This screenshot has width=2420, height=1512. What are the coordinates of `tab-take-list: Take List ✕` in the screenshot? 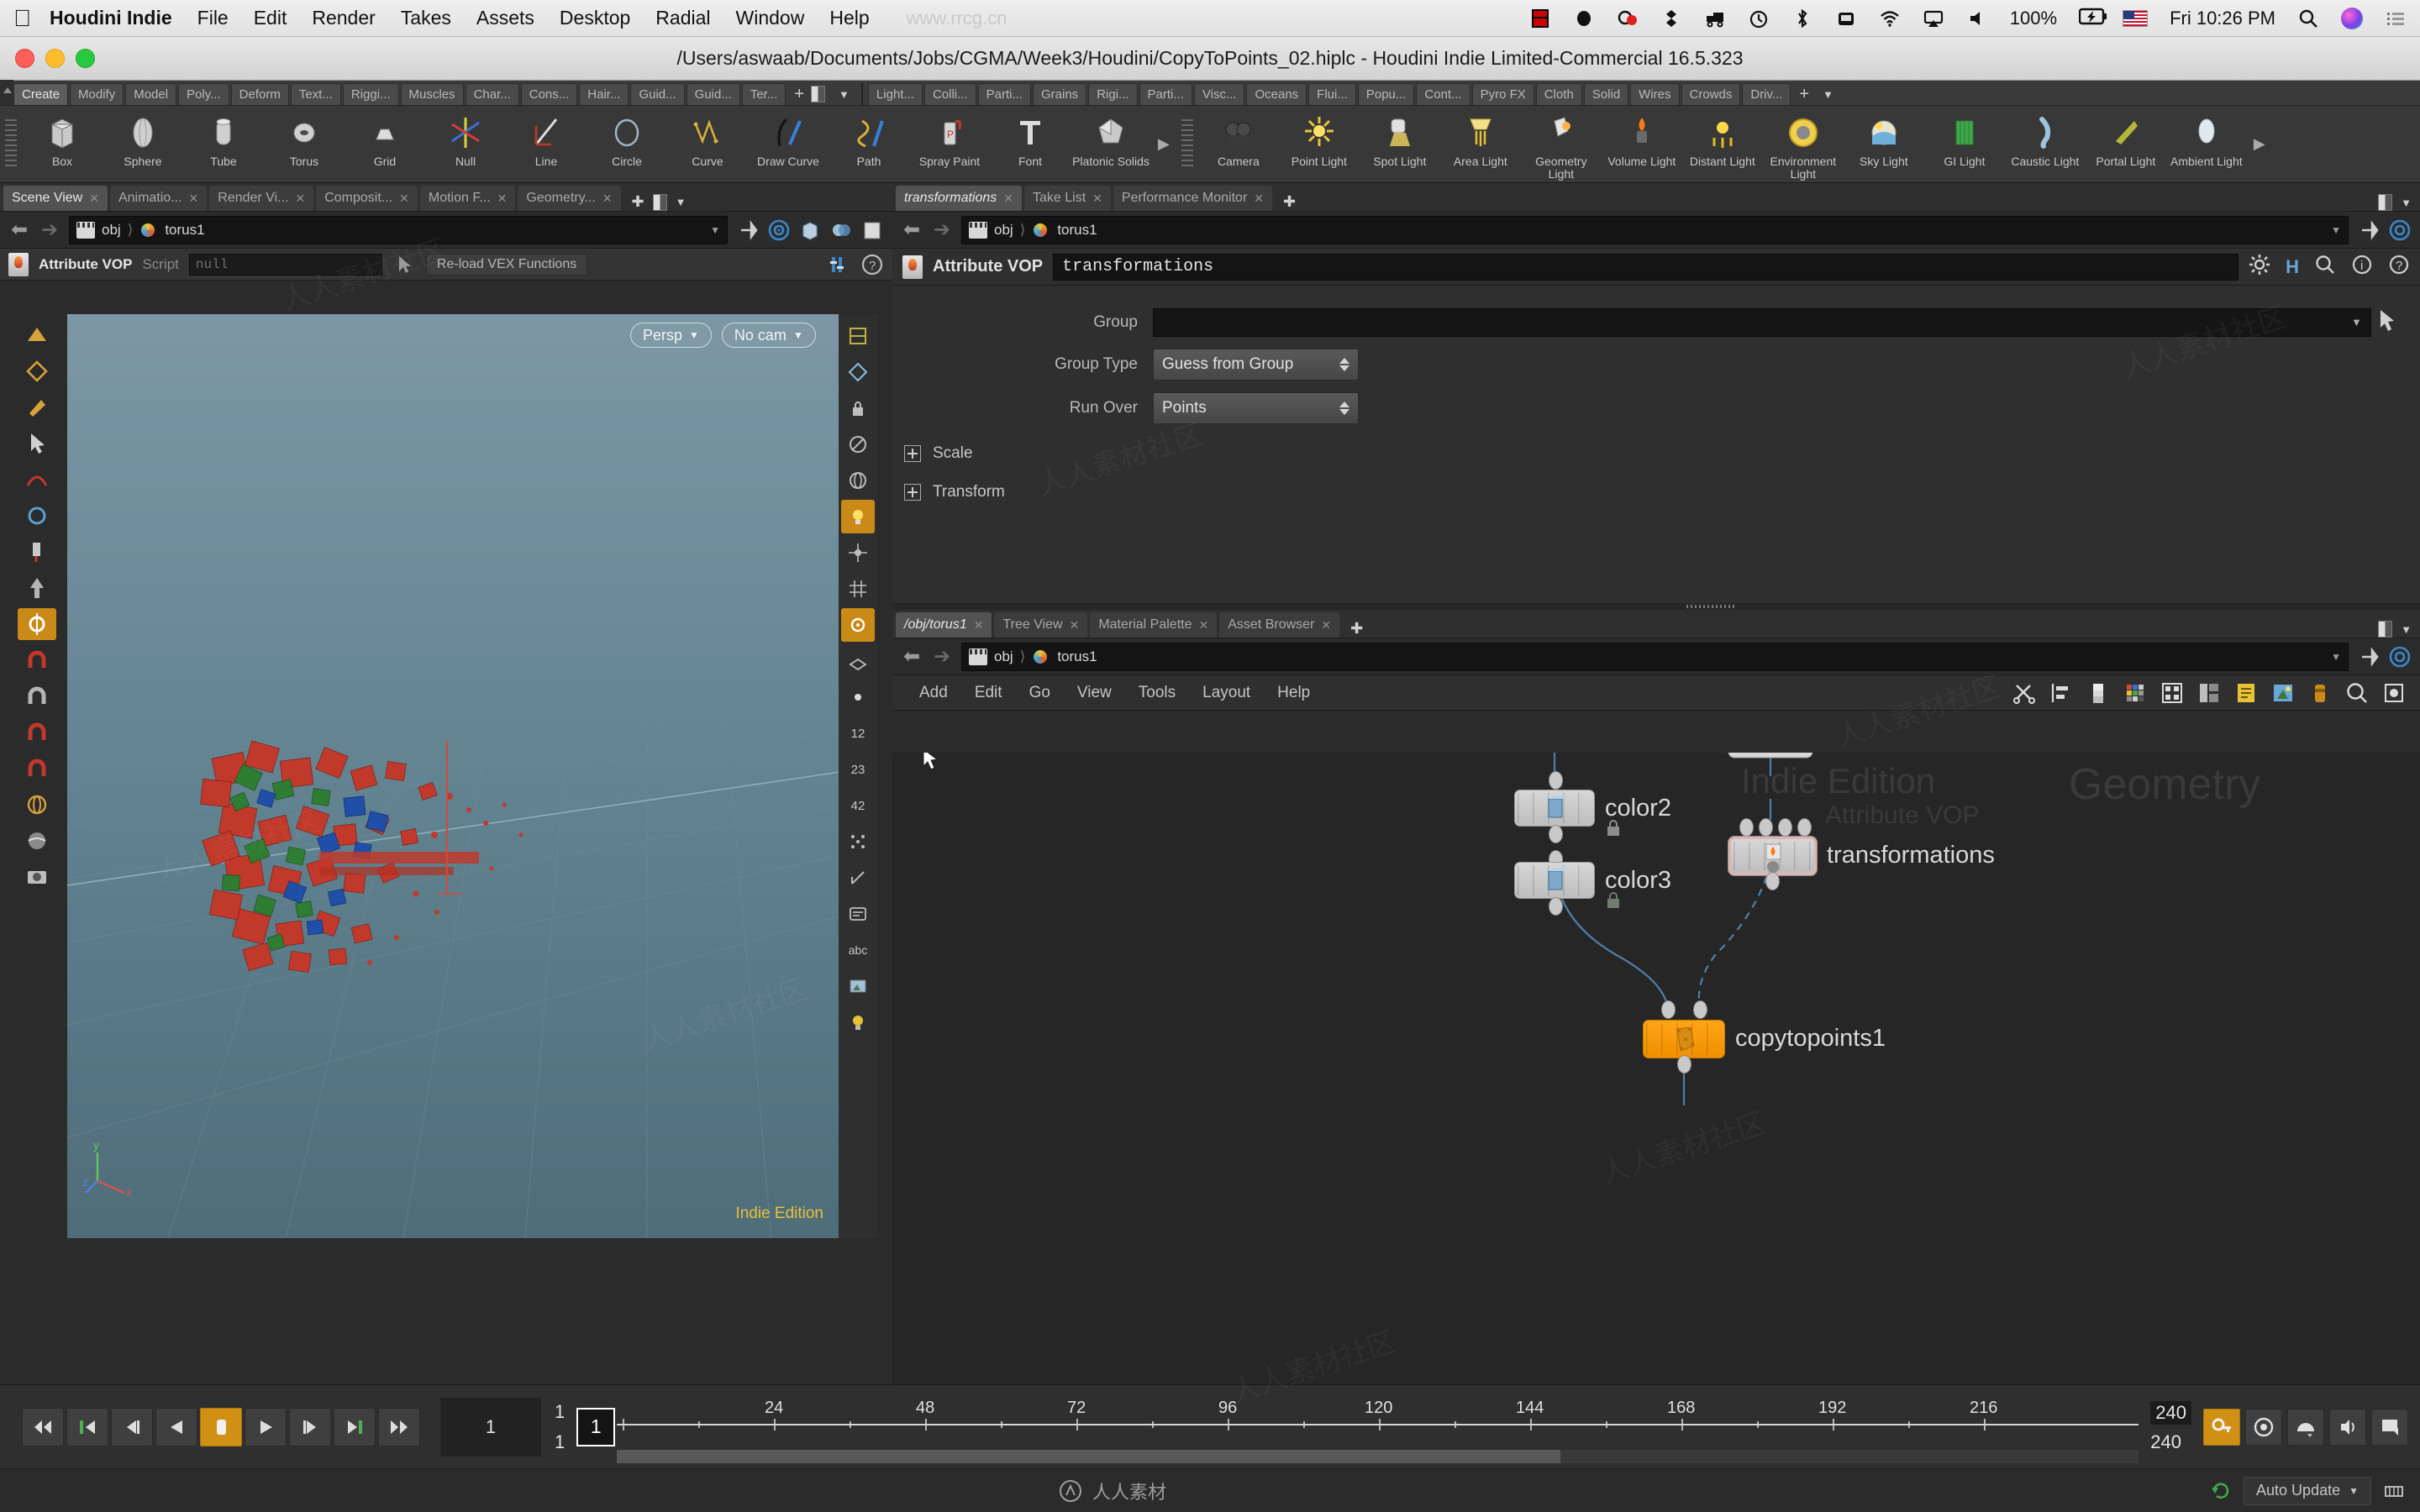 It's located at (1067, 198).